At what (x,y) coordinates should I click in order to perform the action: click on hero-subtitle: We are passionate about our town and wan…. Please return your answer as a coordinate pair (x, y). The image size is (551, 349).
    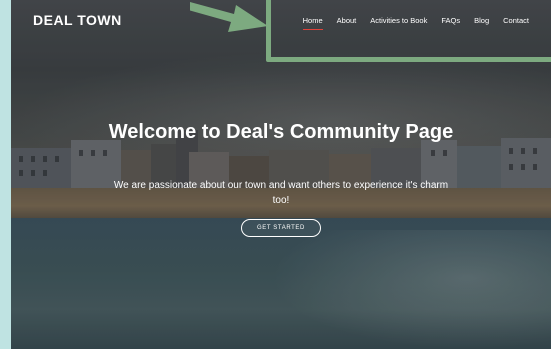
    Looking at the image, I should click on (281, 193).